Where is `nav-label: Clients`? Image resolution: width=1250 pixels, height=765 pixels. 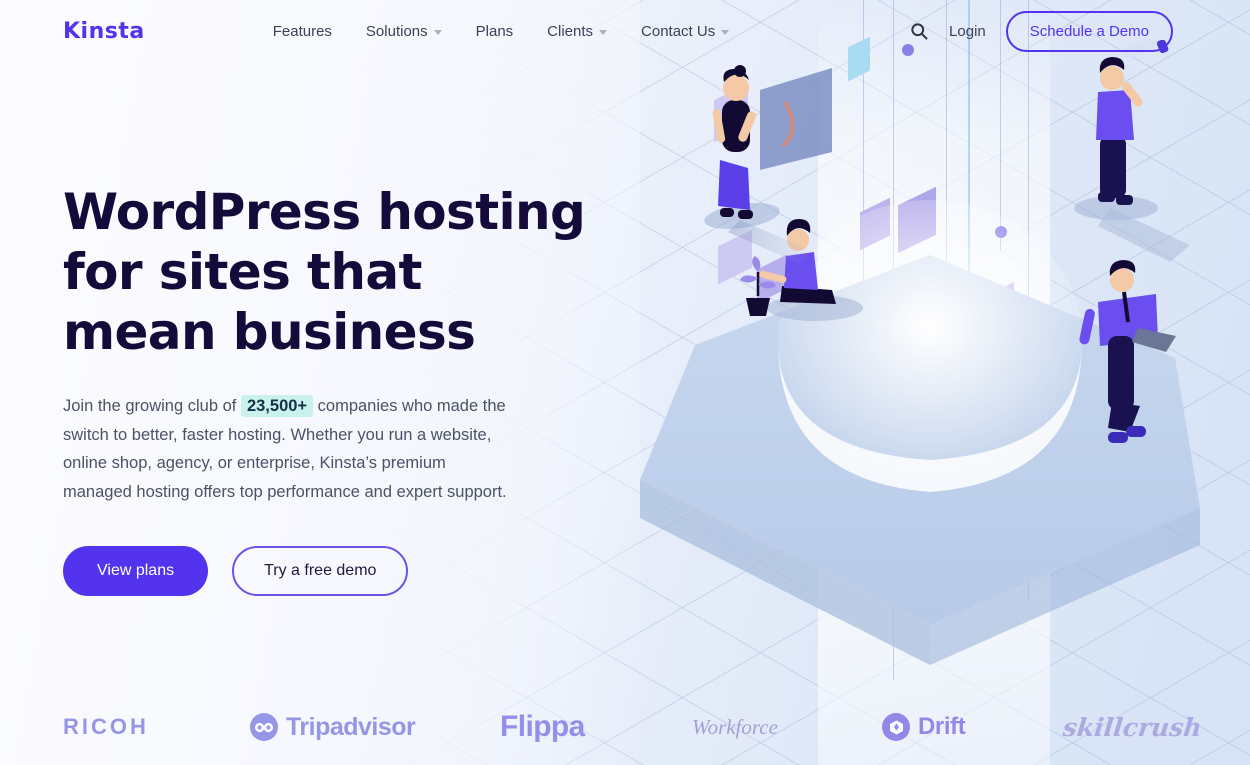 nav-label: Clients is located at coordinates (570, 31).